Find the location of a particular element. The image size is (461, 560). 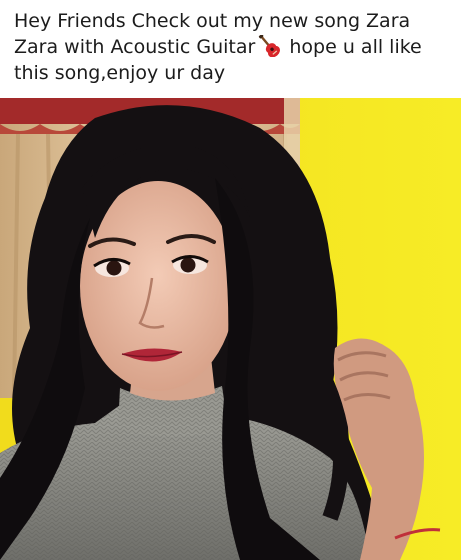

guitar-icon is located at coordinates (269, 46).